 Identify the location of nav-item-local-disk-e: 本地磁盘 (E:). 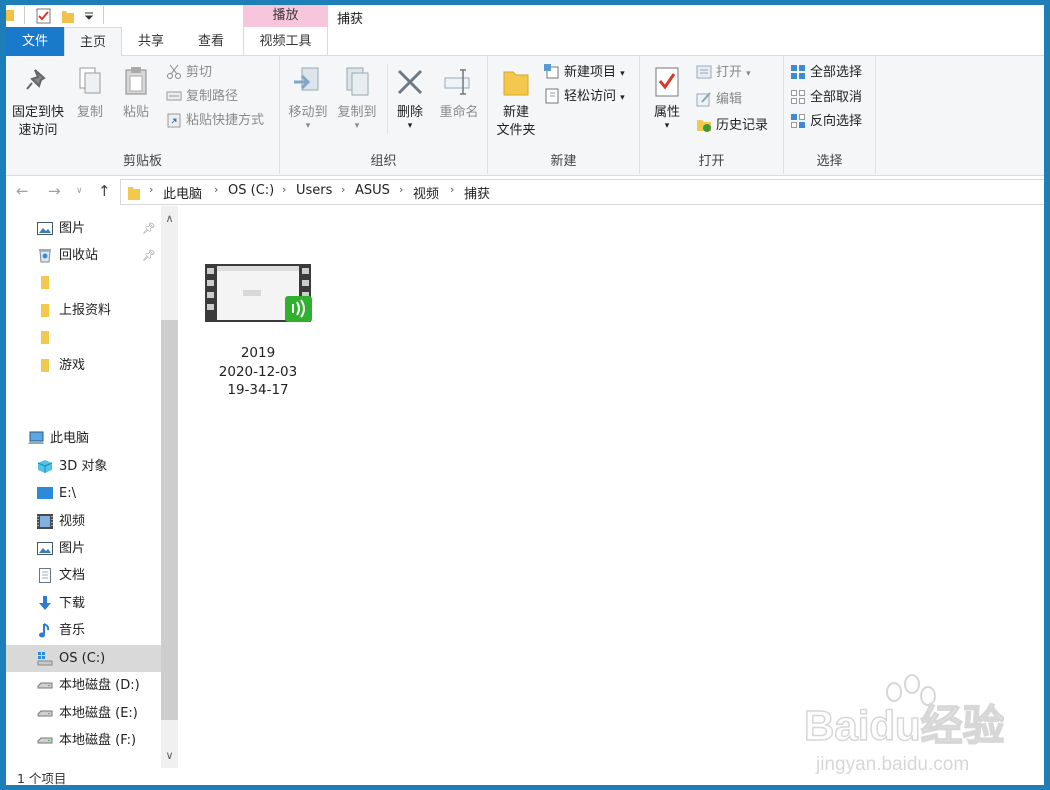
(83, 713).